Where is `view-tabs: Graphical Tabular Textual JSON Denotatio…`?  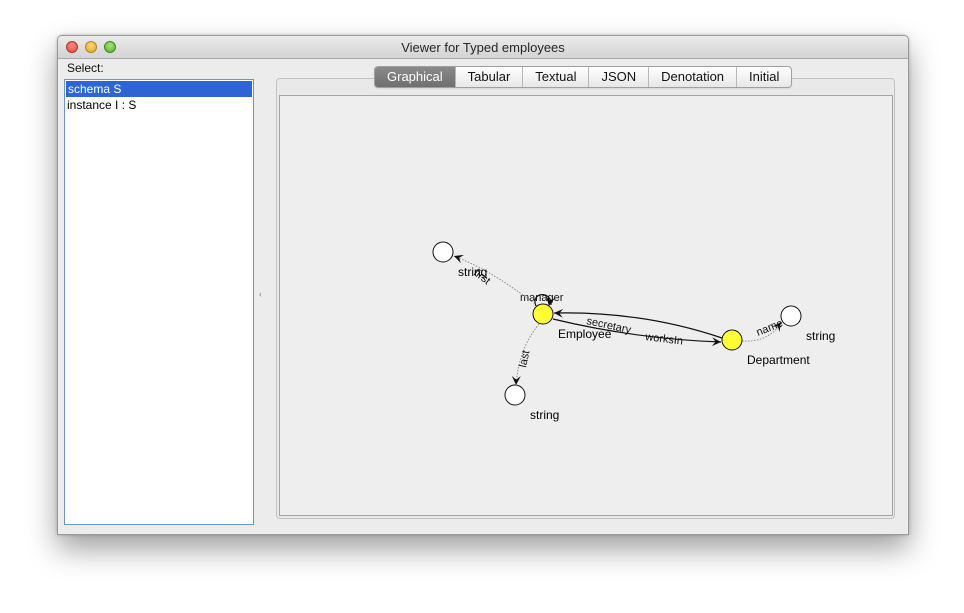 view-tabs: Graphical Tabular Textual JSON Denotatio… is located at coordinates (583, 77).